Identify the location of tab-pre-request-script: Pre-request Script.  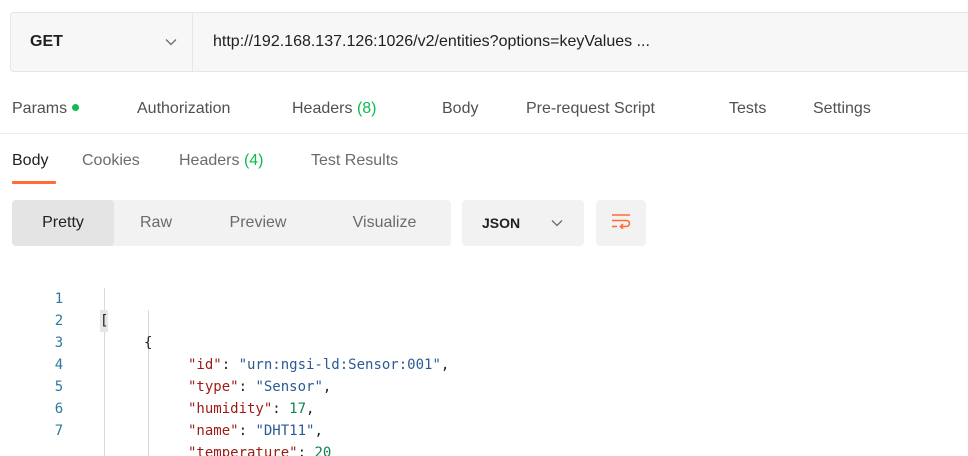
(590, 109).